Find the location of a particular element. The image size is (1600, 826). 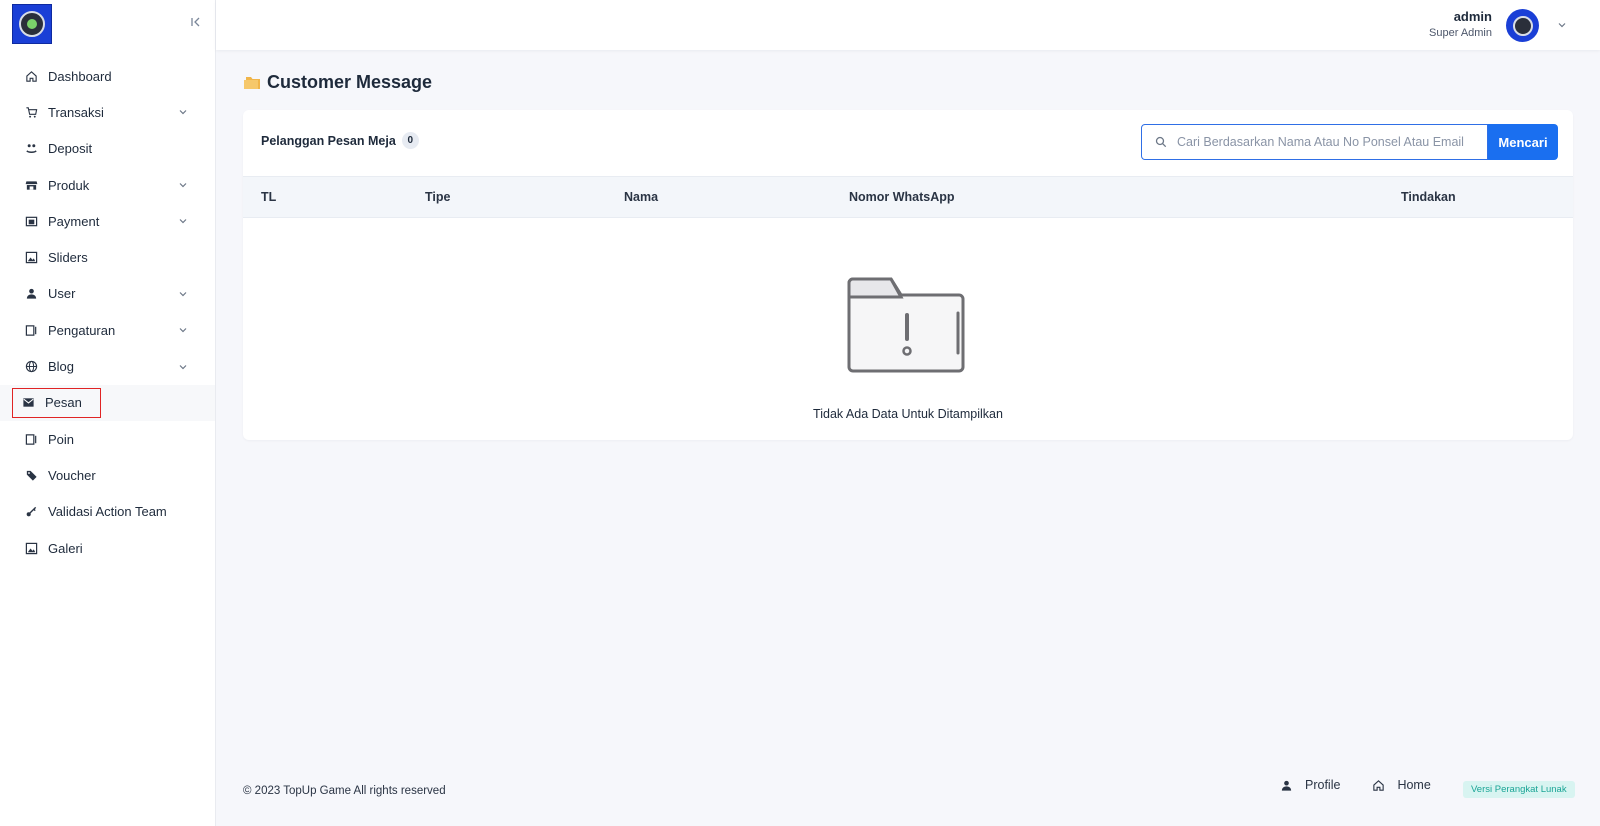

sidebar-item-dashboard: Dashboard is located at coordinates (107, 76).